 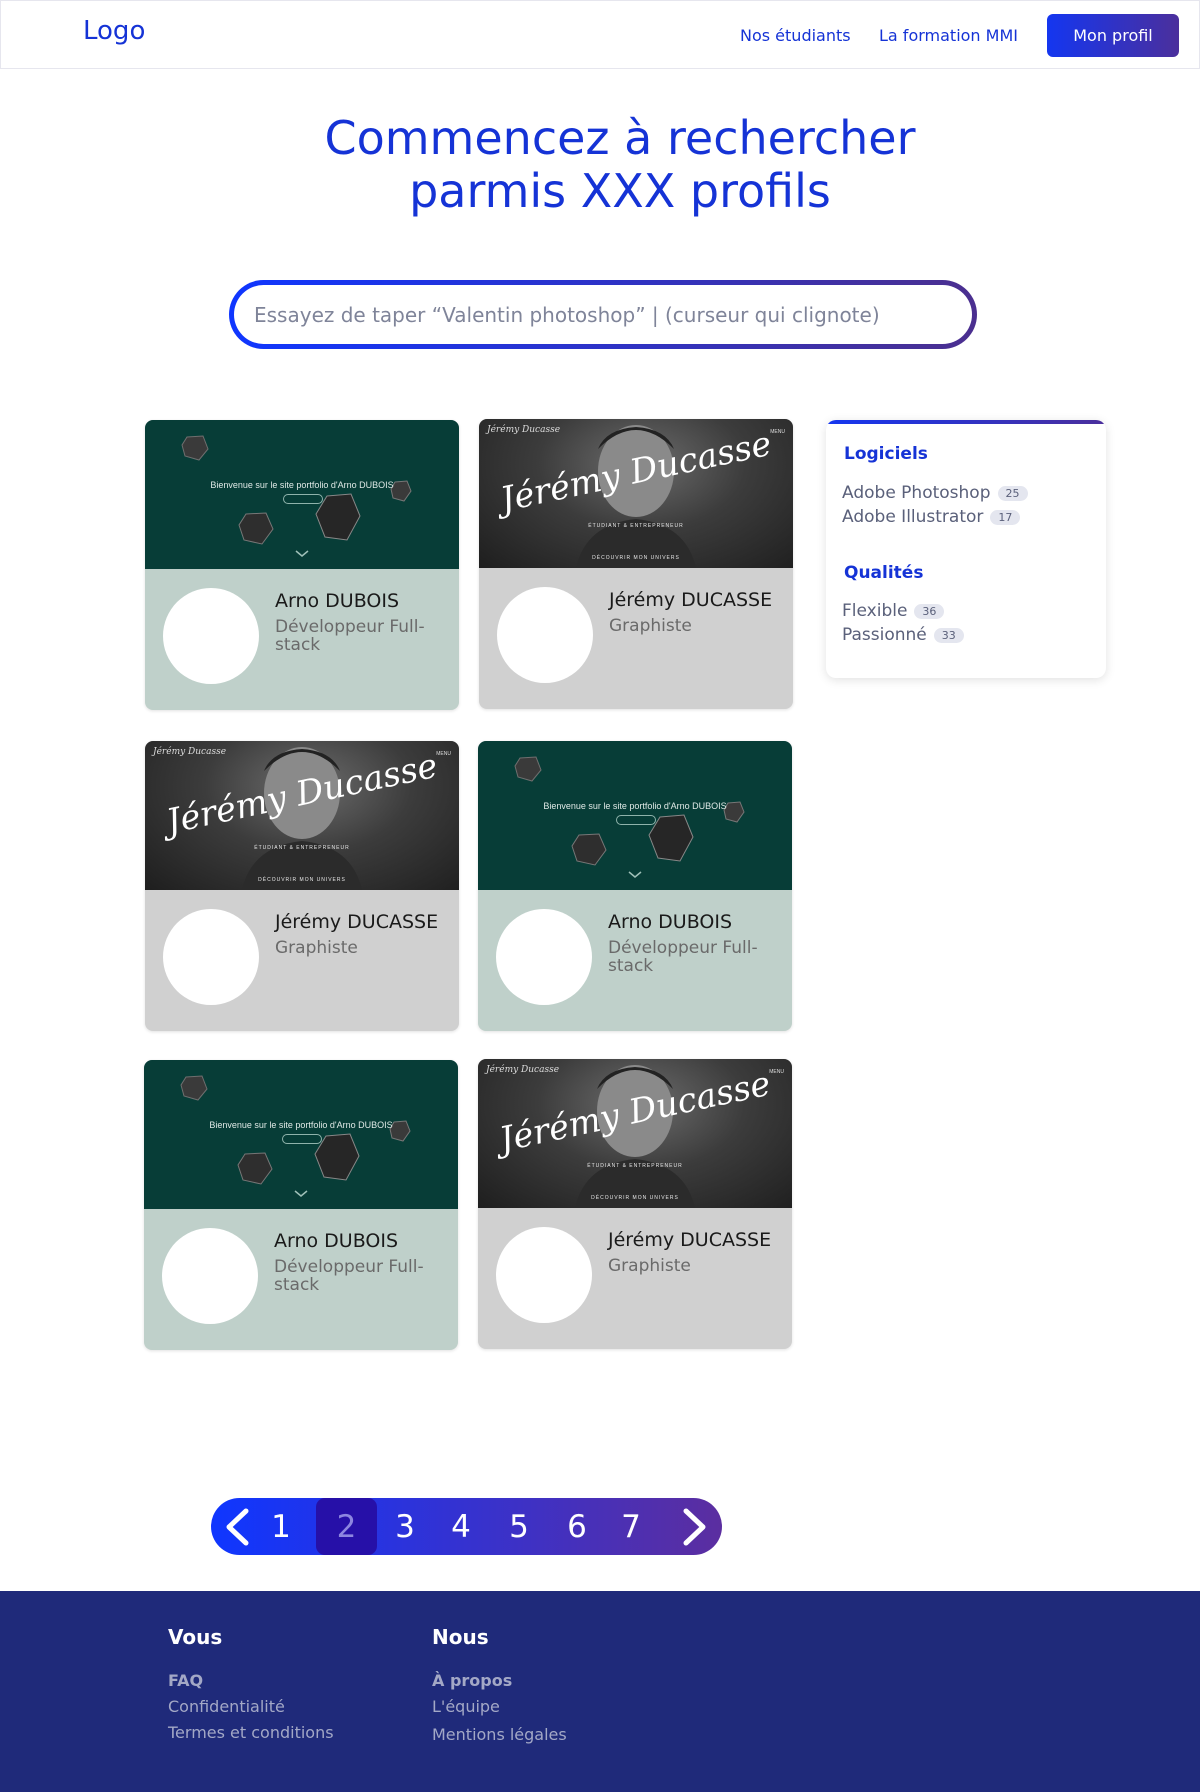 I want to click on pagination: 1 2 3 4 5 6 7, so click(x=466, y=1526).